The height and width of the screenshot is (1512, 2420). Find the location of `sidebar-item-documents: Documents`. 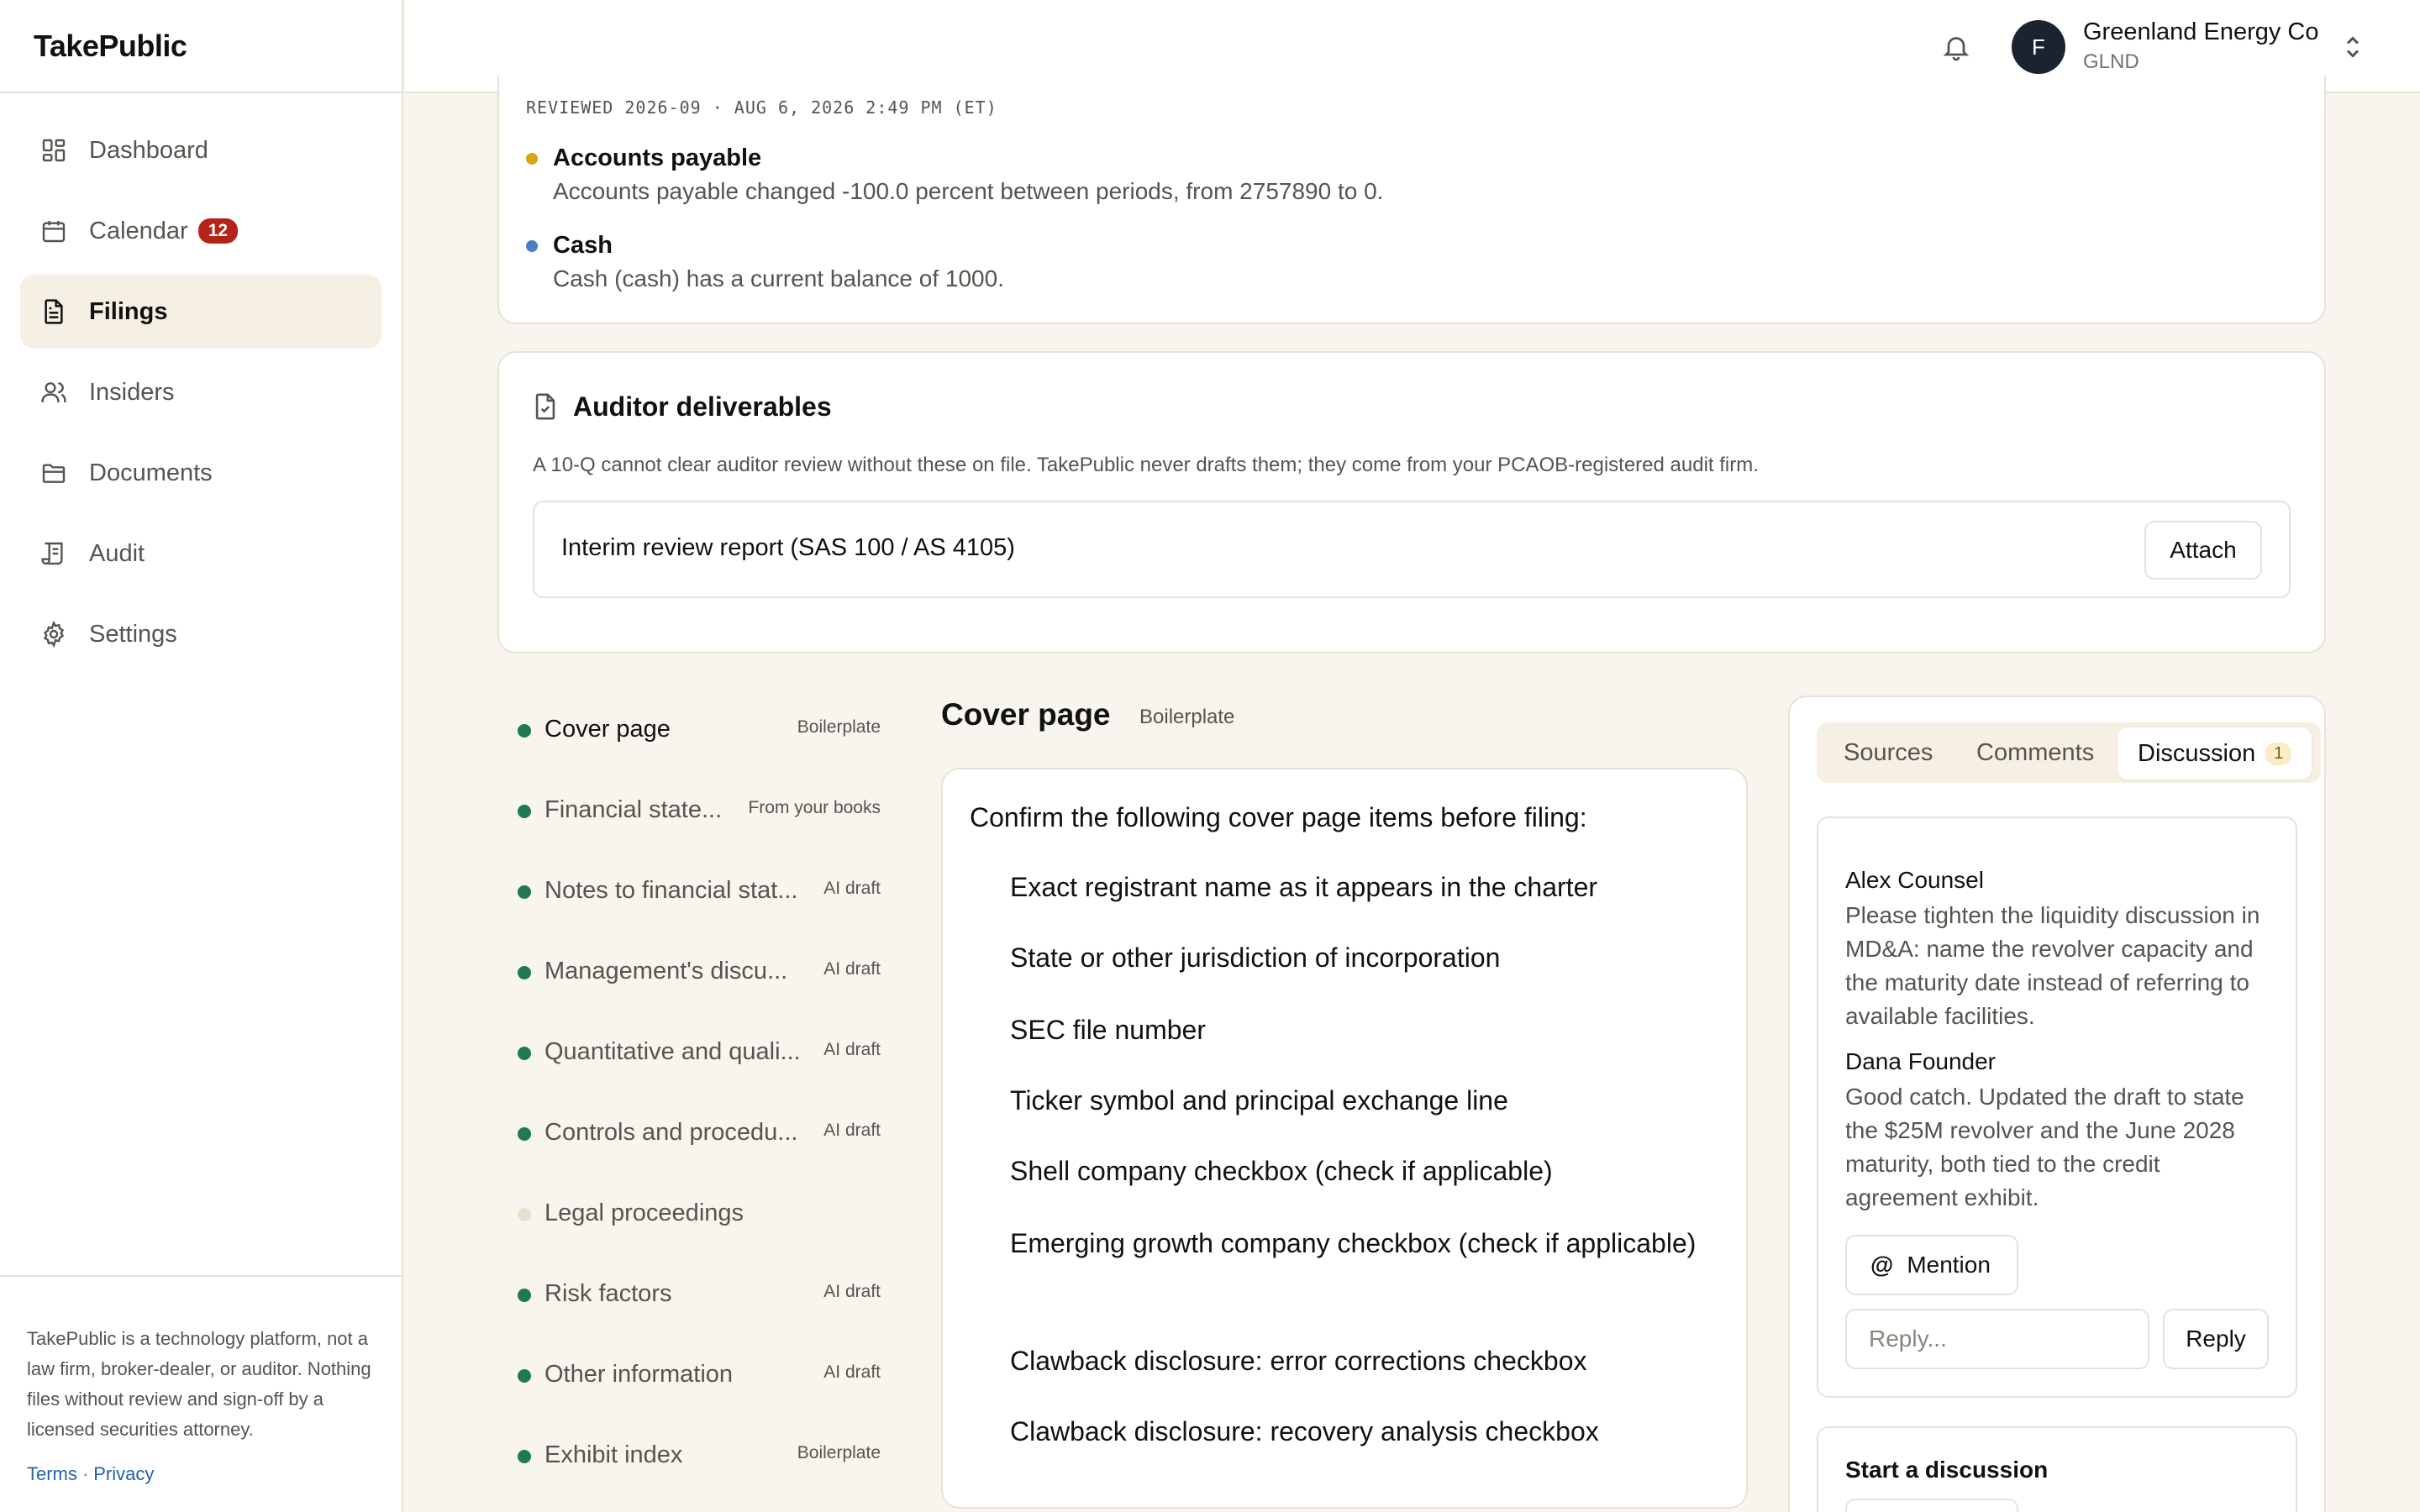

sidebar-item-documents: Documents is located at coordinates (200, 473).